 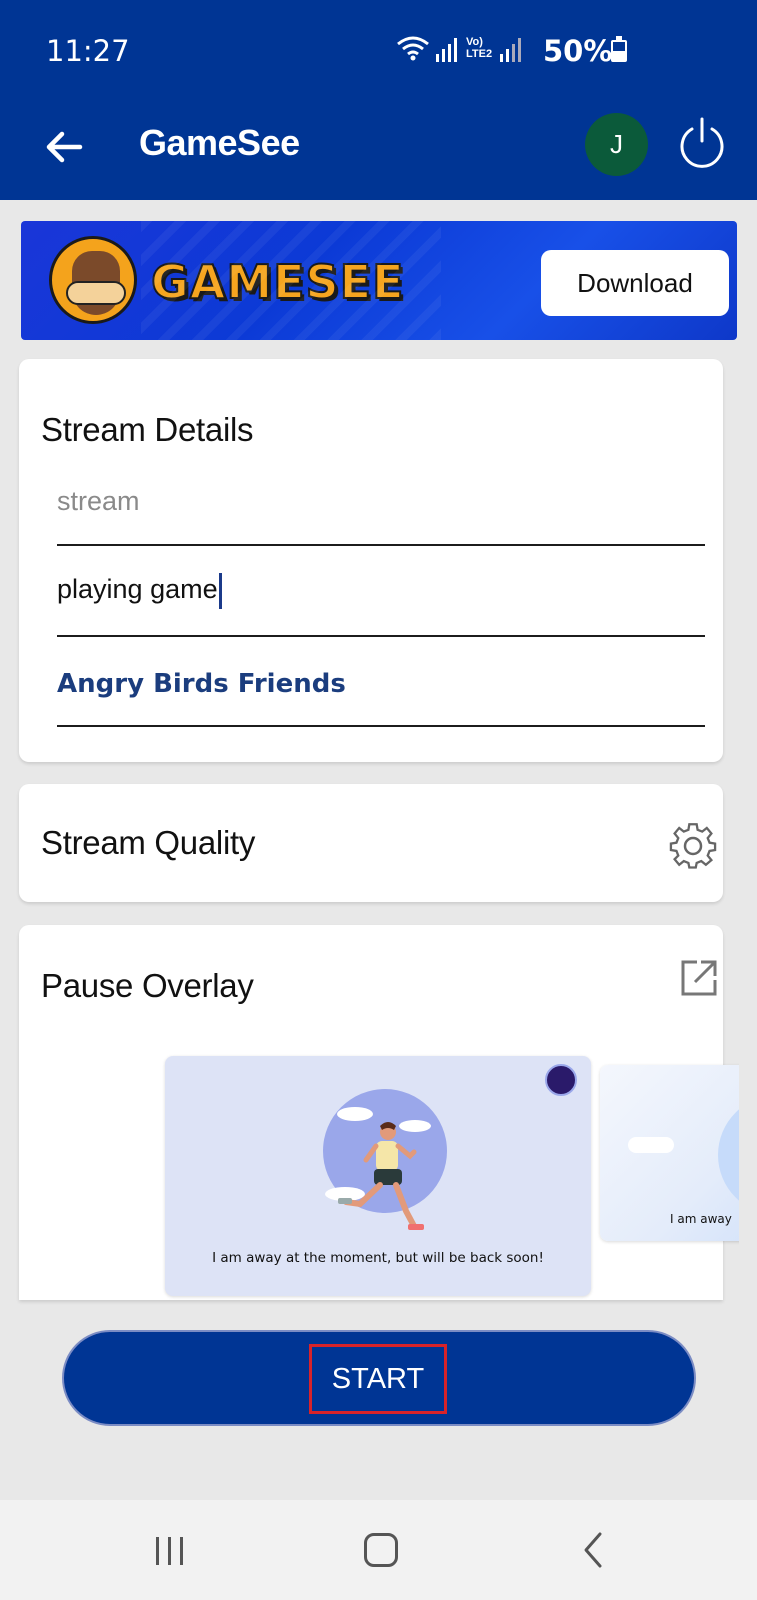 What do you see at coordinates (147, 985) in the screenshot?
I see `pause-overlay-title: Pause Overlay` at bounding box center [147, 985].